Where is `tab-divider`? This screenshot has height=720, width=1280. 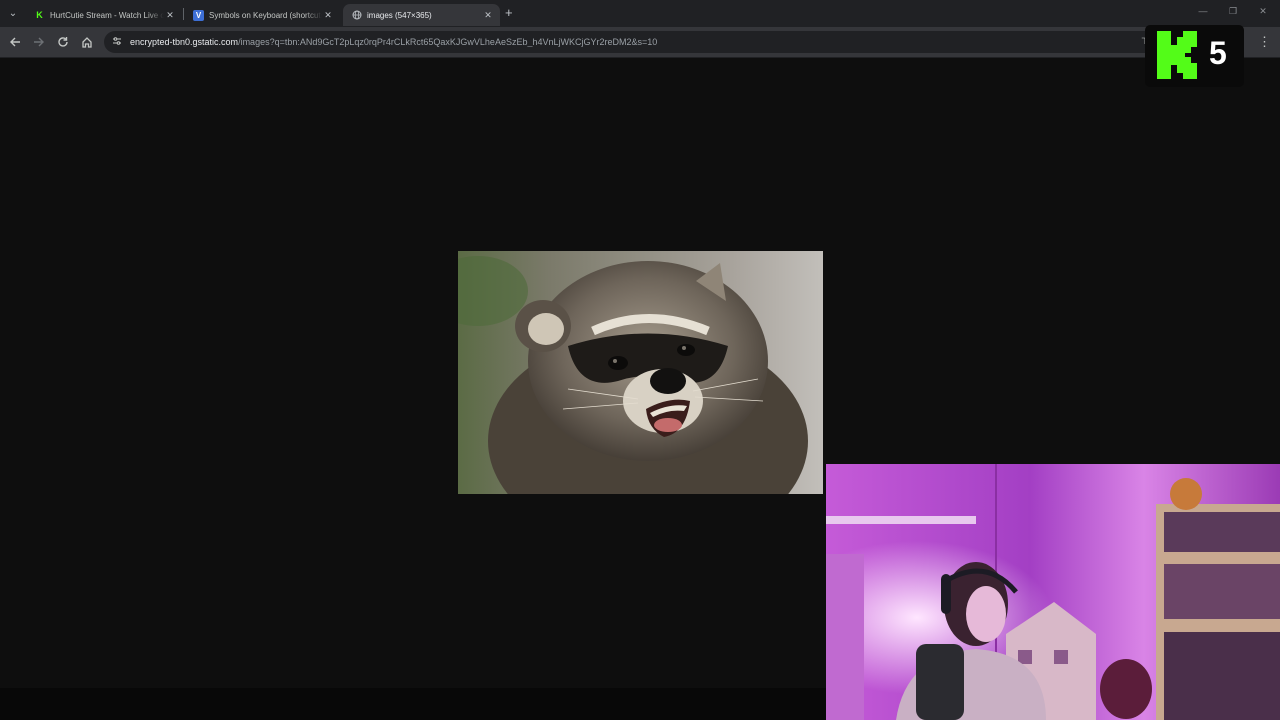
tab-divider is located at coordinates (183, 14).